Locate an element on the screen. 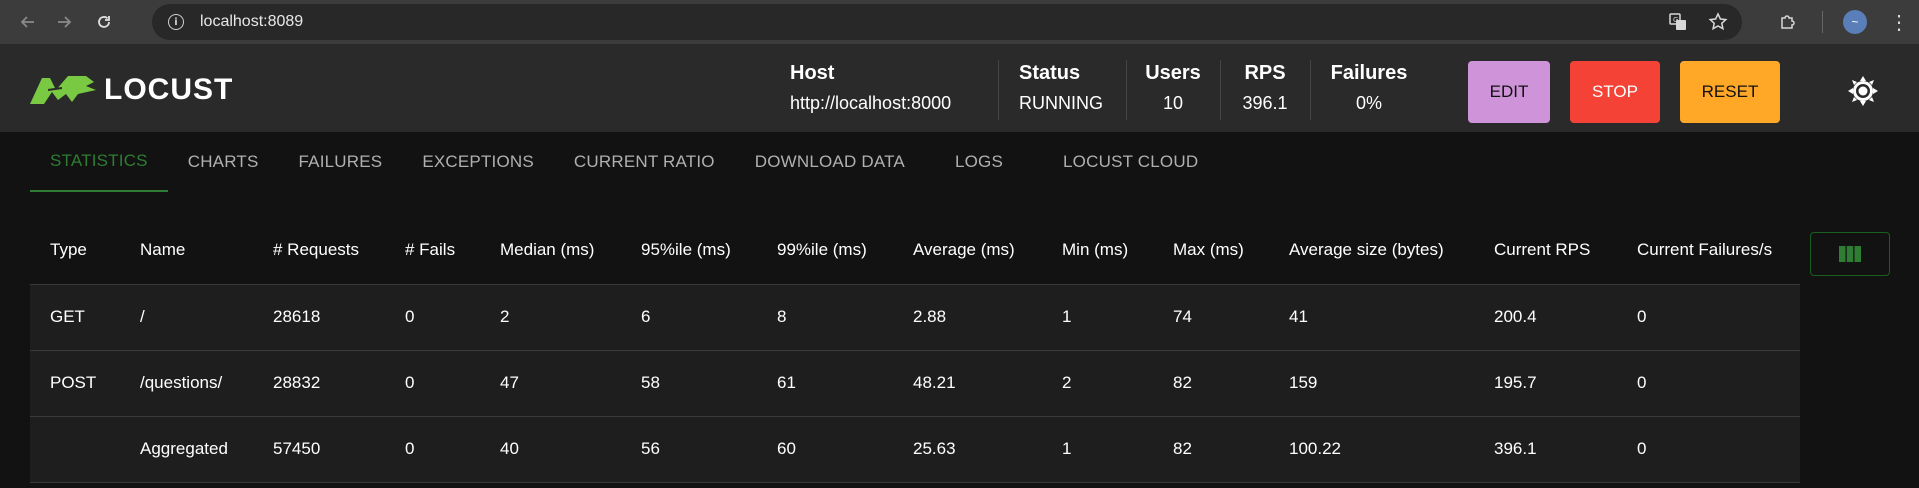 The image size is (1919, 488). reset-button: RESET is located at coordinates (1730, 92).